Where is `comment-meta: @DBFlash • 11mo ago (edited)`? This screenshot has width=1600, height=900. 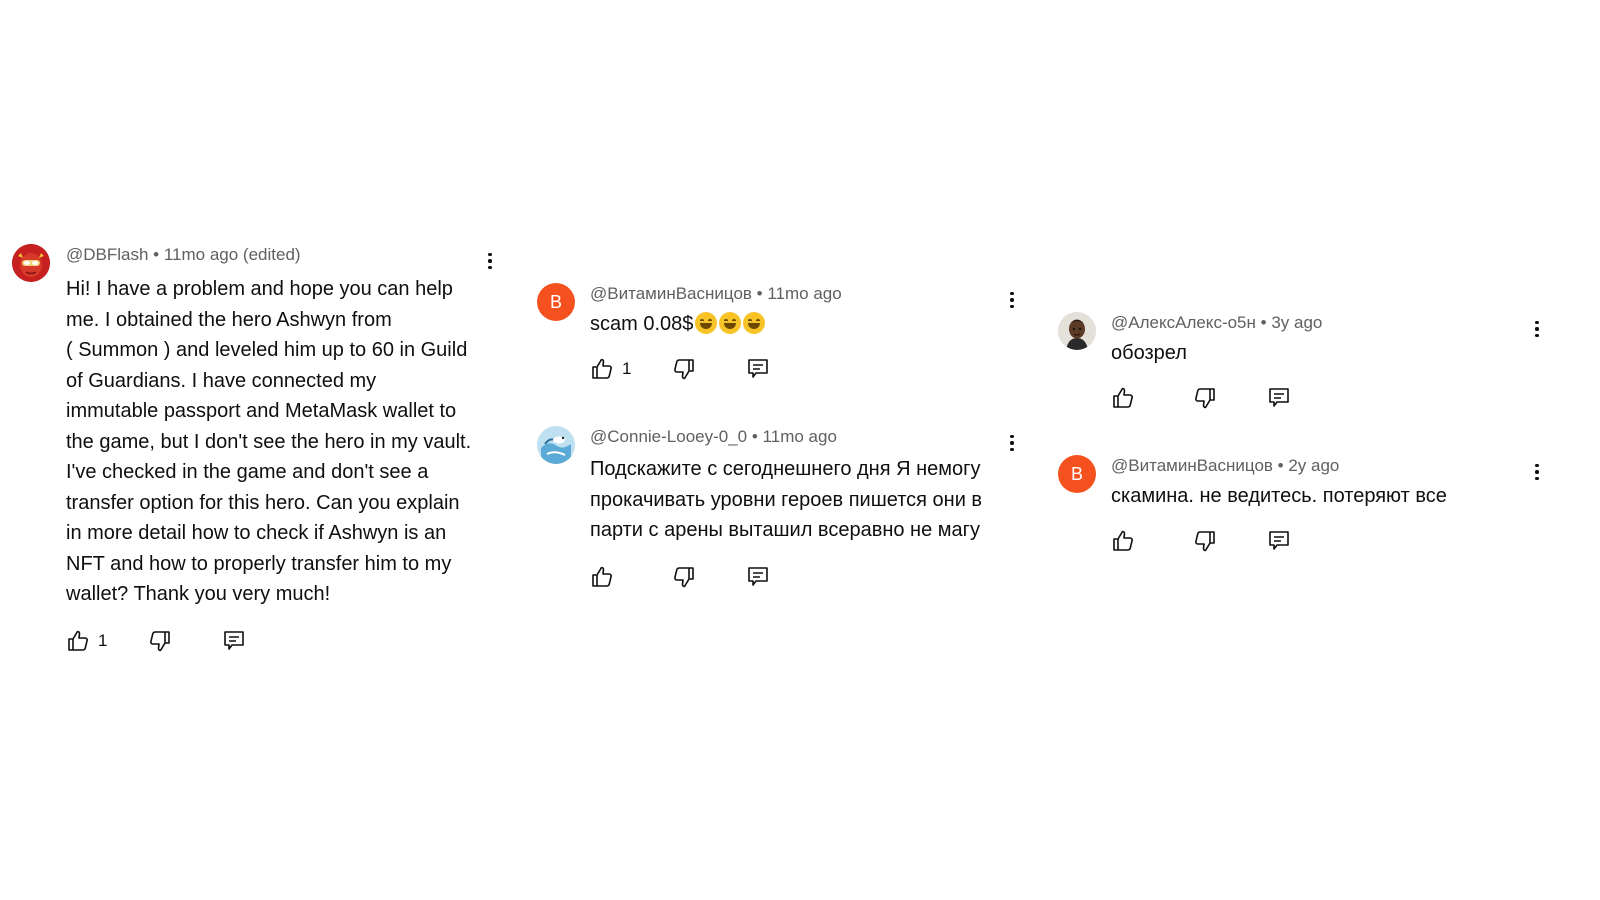
comment-meta: @DBFlash • 11mo ago (edited) is located at coordinates (183, 254).